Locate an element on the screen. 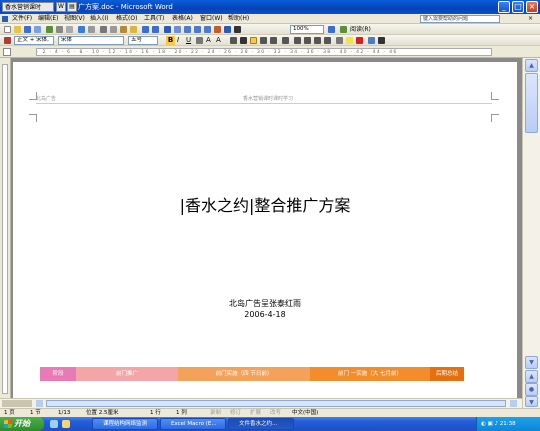  tables-borders-icon is located at coordinates (177, 29).